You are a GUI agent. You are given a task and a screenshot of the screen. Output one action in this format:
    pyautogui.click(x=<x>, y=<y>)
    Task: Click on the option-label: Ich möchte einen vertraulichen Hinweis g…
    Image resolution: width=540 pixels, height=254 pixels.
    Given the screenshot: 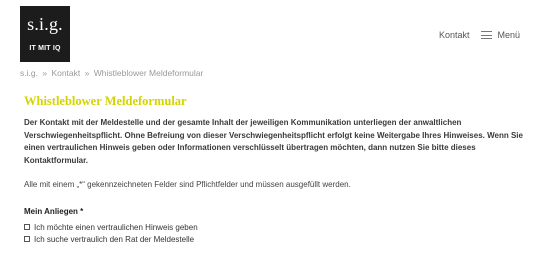 What is the action you would take?
    pyautogui.click(x=116, y=227)
    